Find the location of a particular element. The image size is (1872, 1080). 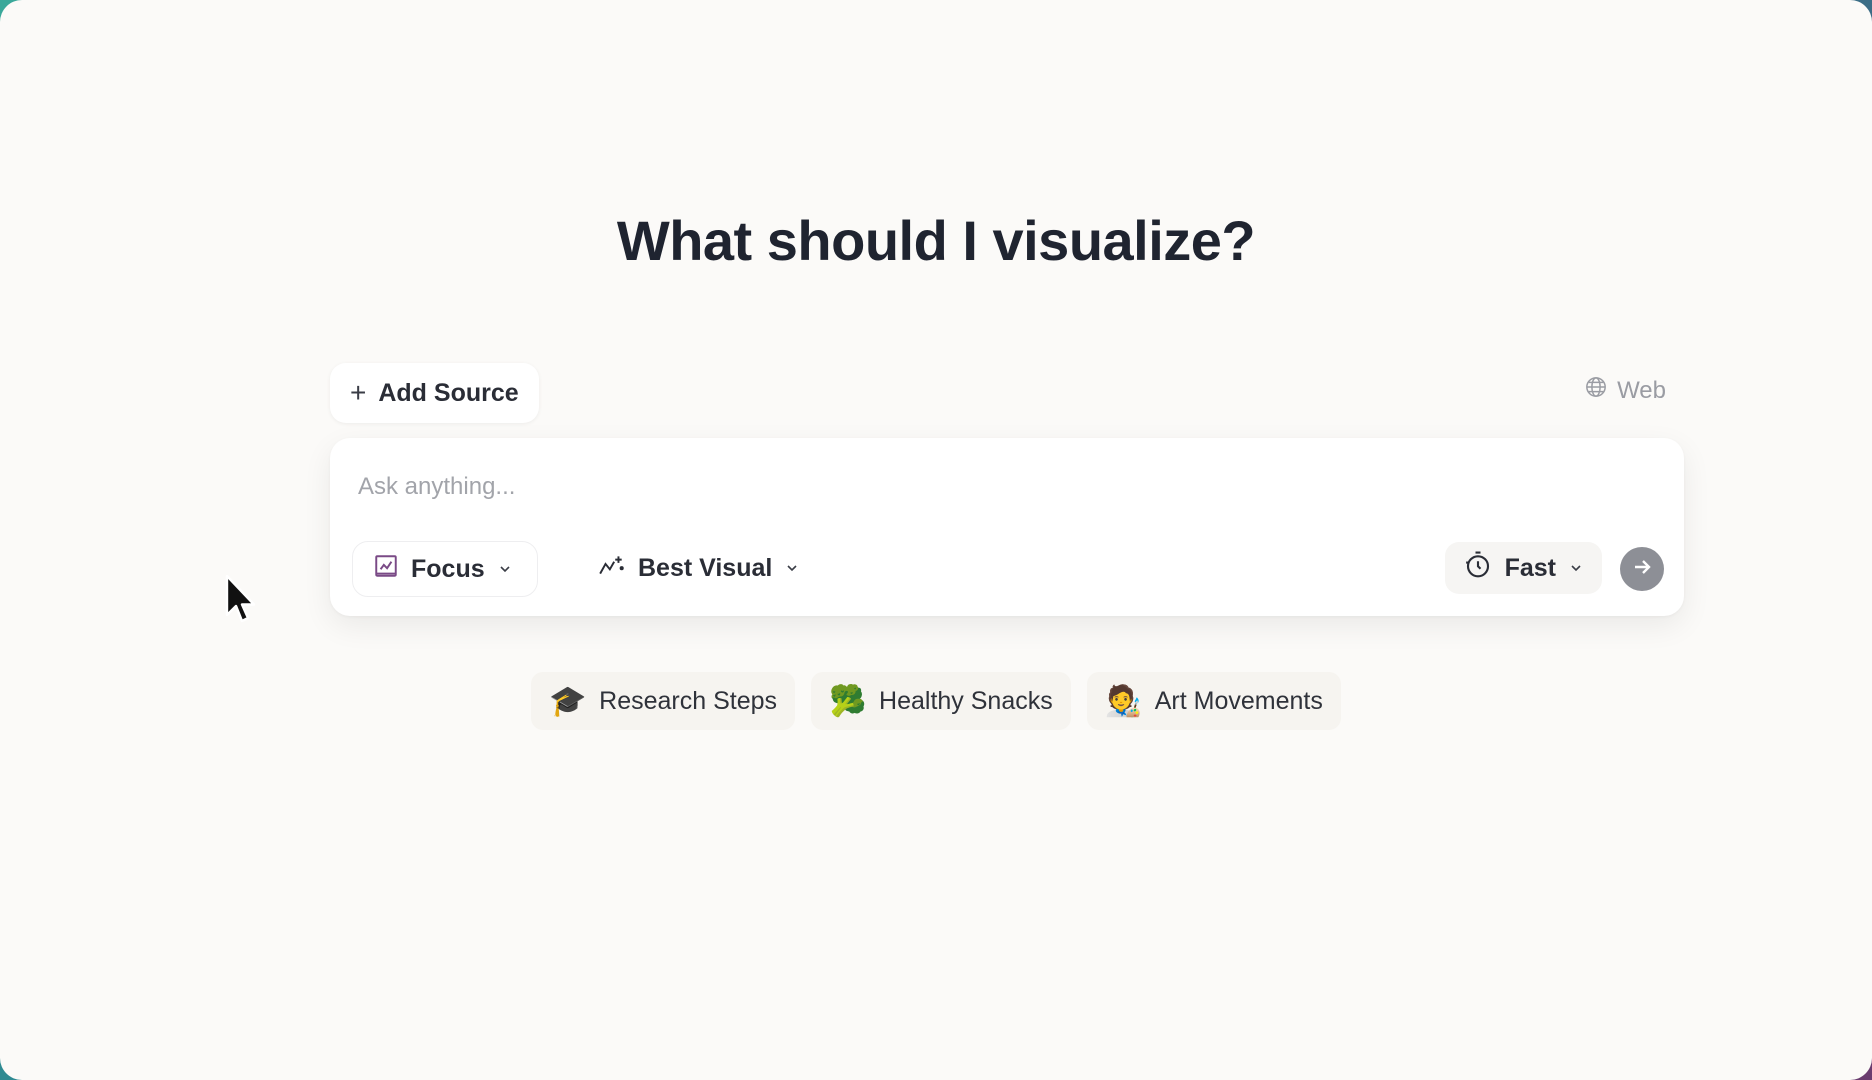

suggestion-chip-healthy-snacks: 🥦 Healthy Snacks is located at coordinates (941, 701).